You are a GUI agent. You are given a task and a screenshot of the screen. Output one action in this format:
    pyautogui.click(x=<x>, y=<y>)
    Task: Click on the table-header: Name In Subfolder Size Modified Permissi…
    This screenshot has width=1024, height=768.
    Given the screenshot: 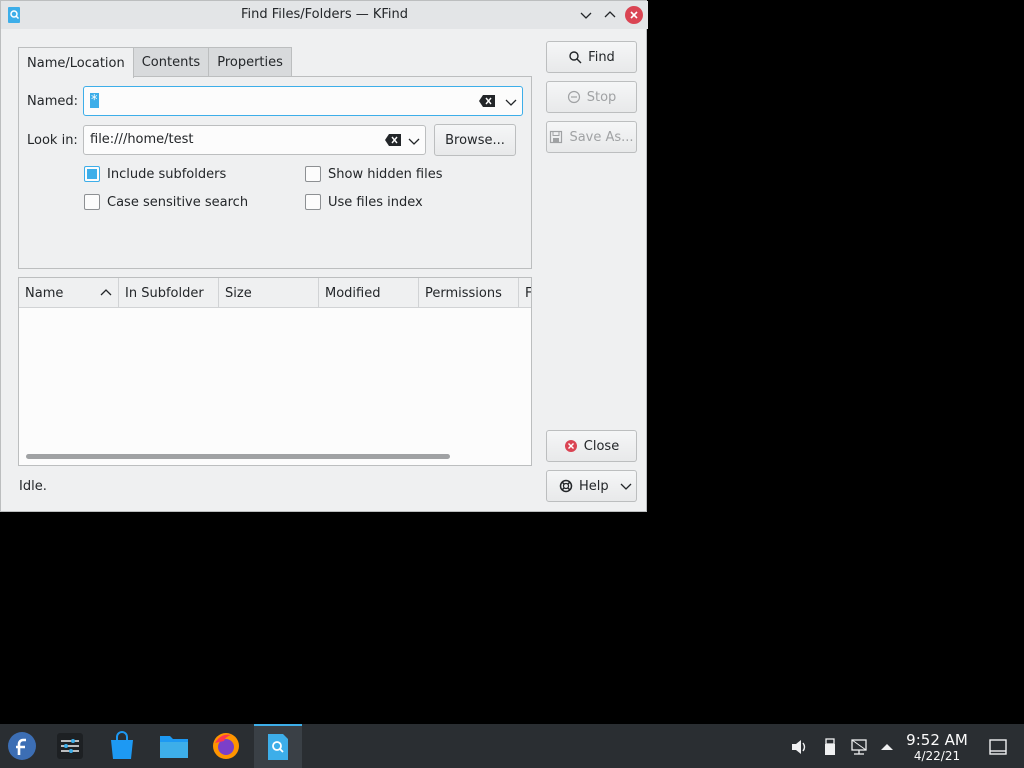 What is the action you would take?
    pyautogui.click(x=275, y=293)
    